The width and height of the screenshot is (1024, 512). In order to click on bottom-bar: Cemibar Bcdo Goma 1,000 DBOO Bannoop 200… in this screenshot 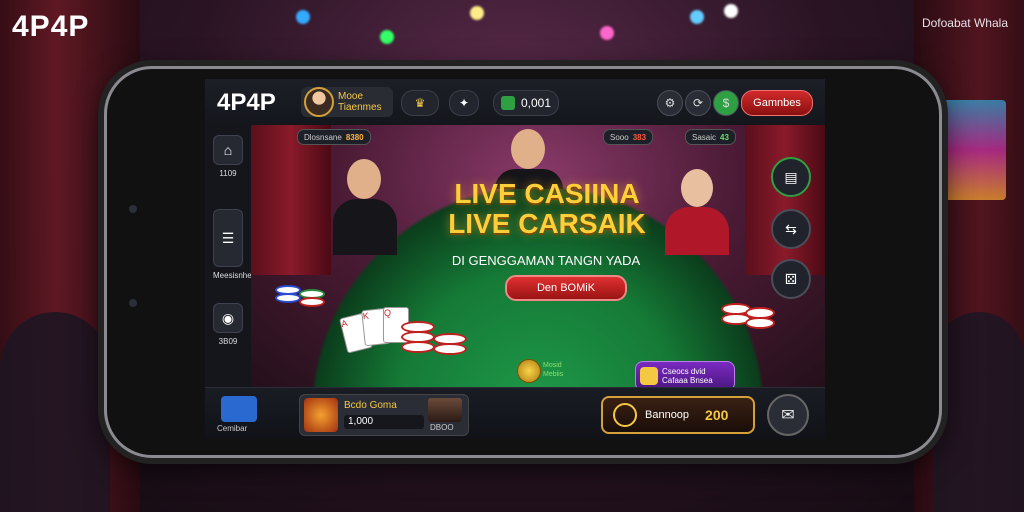, I will do `click(515, 413)`.